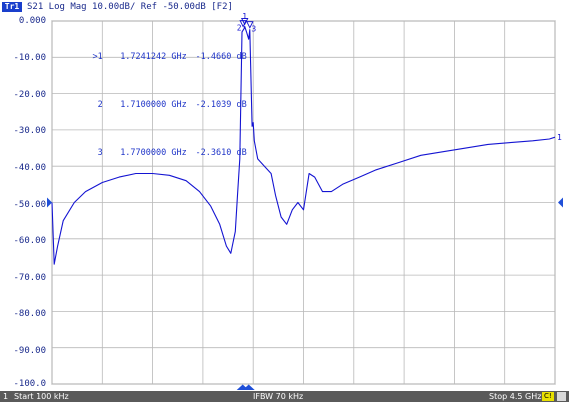 This screenshot has width=569, height=402. Describe the element at coordinates (244, 16) in the screenshot. I see `marker-number-label: 1` at that location.